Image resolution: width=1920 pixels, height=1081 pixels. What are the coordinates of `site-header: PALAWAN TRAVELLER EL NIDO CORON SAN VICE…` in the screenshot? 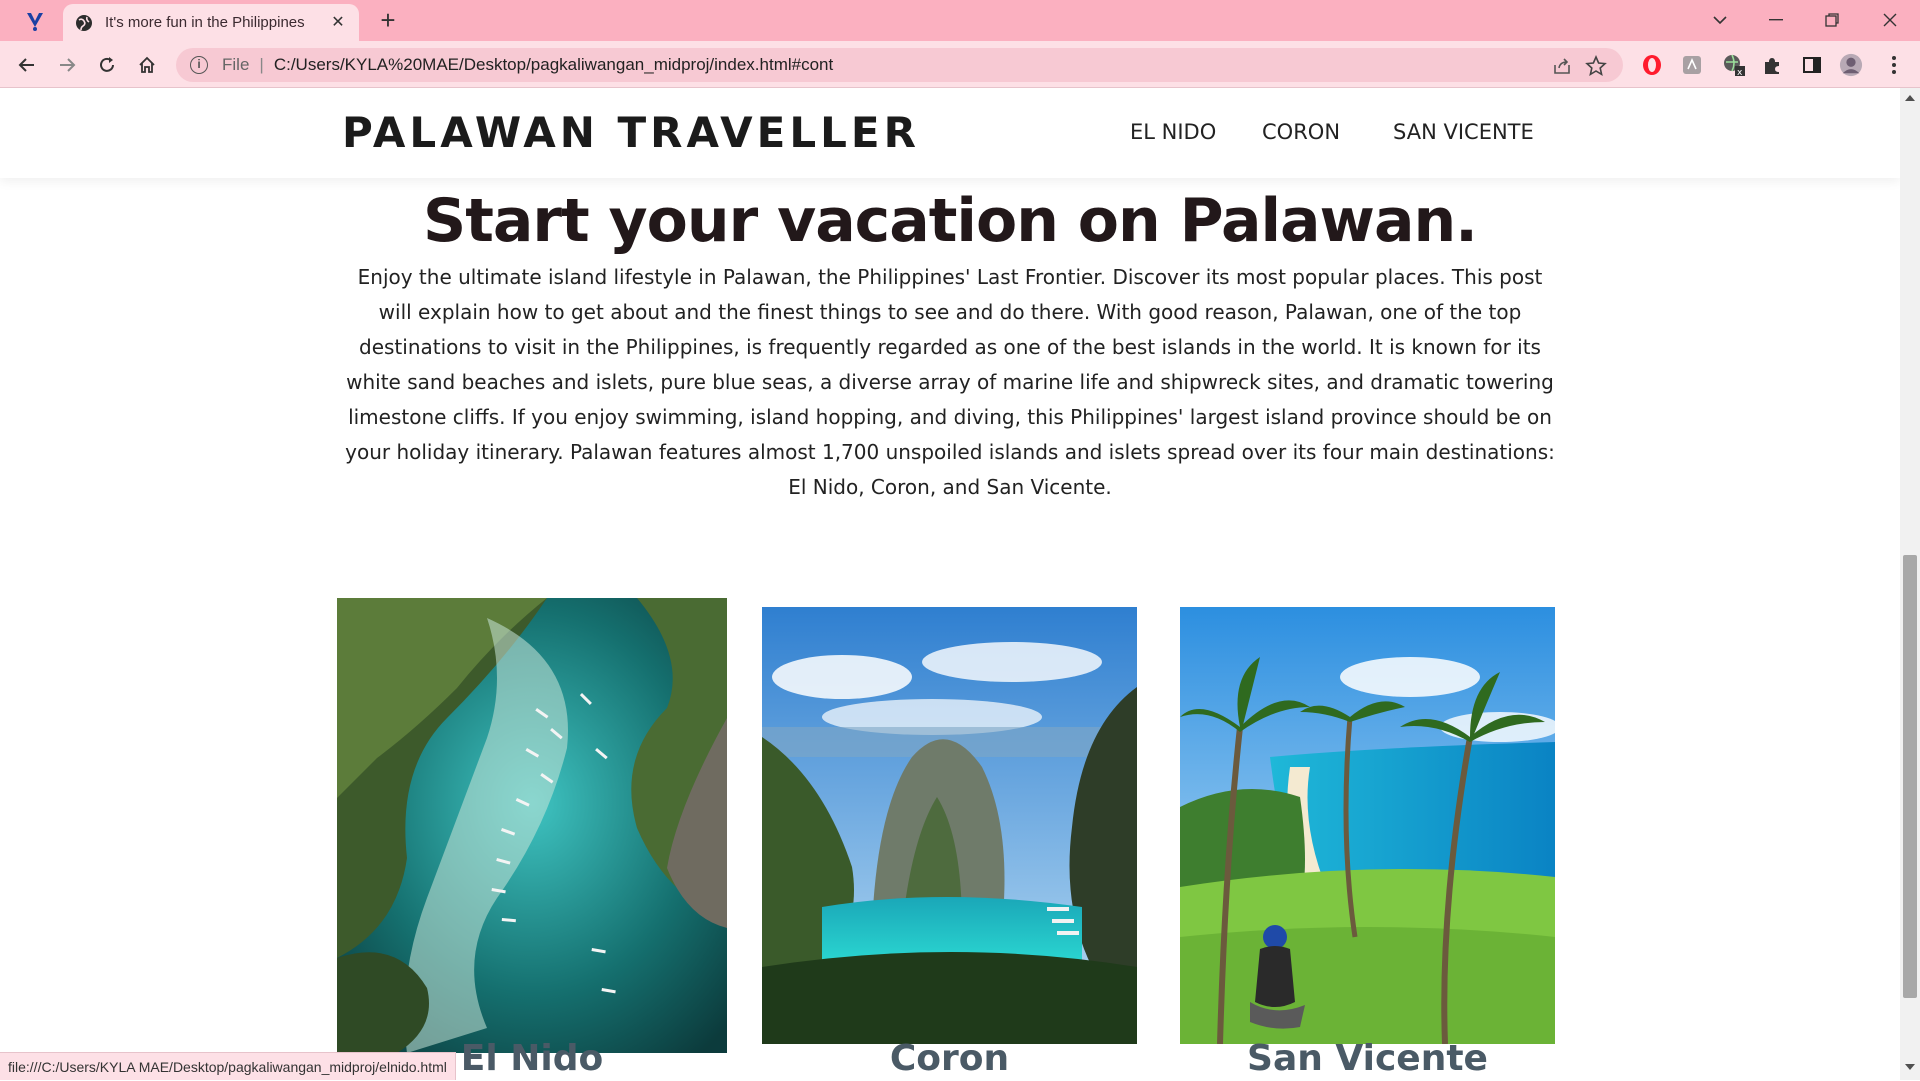 It's located at (950, 133).